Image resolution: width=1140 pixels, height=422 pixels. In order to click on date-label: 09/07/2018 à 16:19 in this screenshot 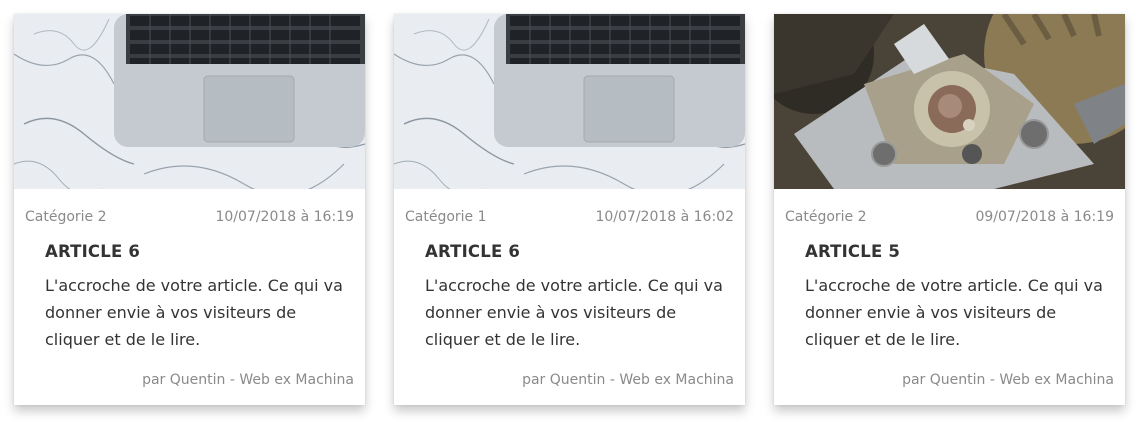, I will do `click(1044, 217)`.